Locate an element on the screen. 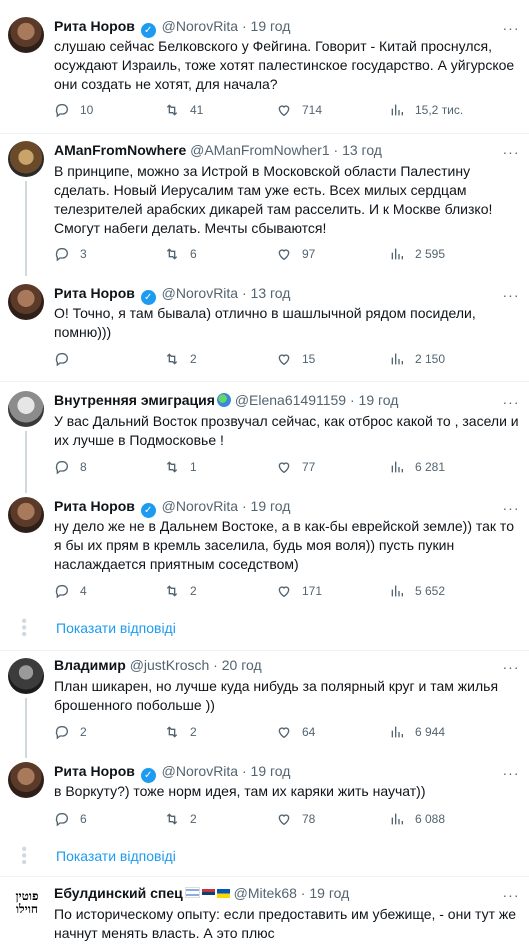 The width and height of the screenshot is (529, 946). like-count: 78 is located at coordinates (309, 819).